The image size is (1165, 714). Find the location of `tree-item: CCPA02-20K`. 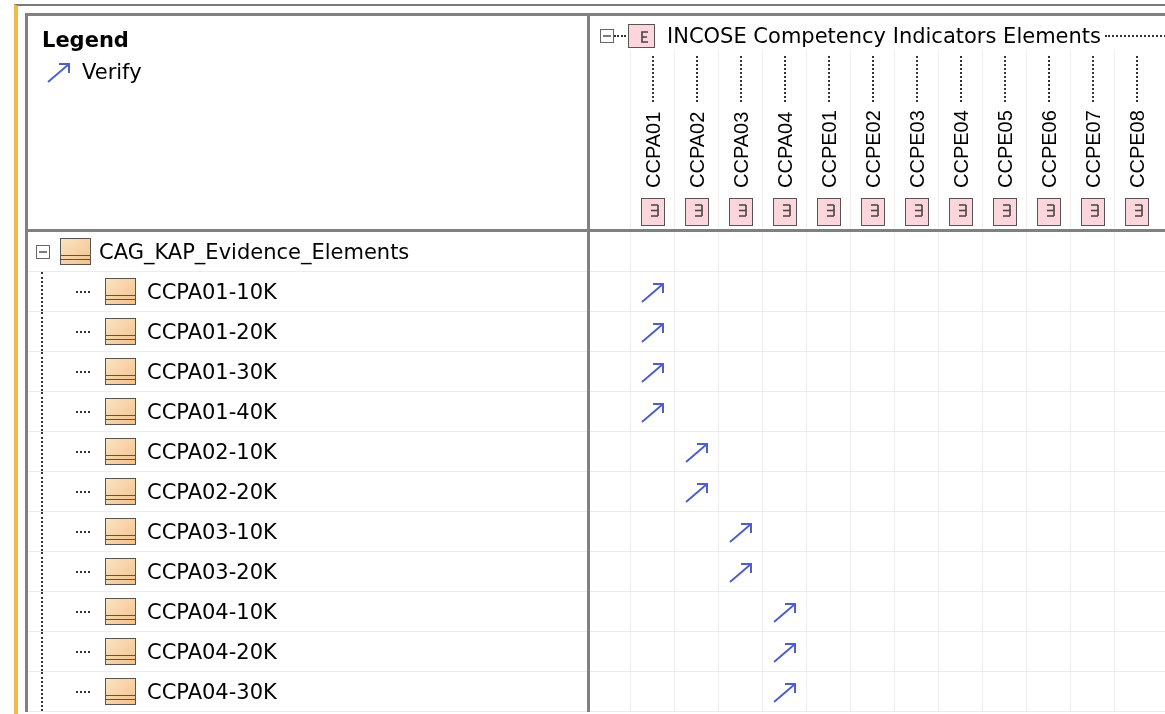

tree-item: CCPA02-20K is located at coordinates (212, 491).